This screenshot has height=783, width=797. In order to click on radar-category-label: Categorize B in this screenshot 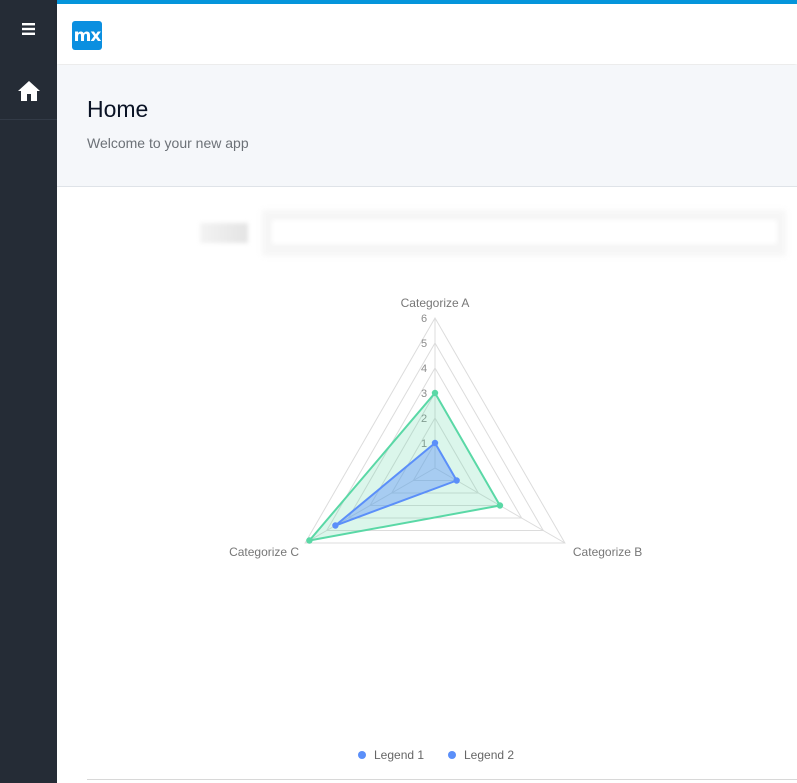, I will do `click(607, 552)`.